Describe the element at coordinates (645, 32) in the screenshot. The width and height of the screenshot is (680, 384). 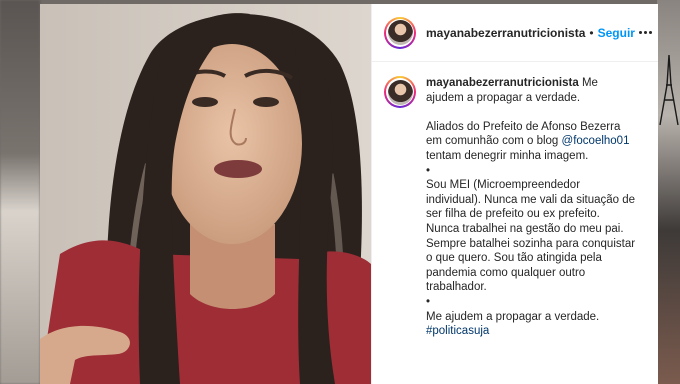
I see `more-options-icon` at that location.